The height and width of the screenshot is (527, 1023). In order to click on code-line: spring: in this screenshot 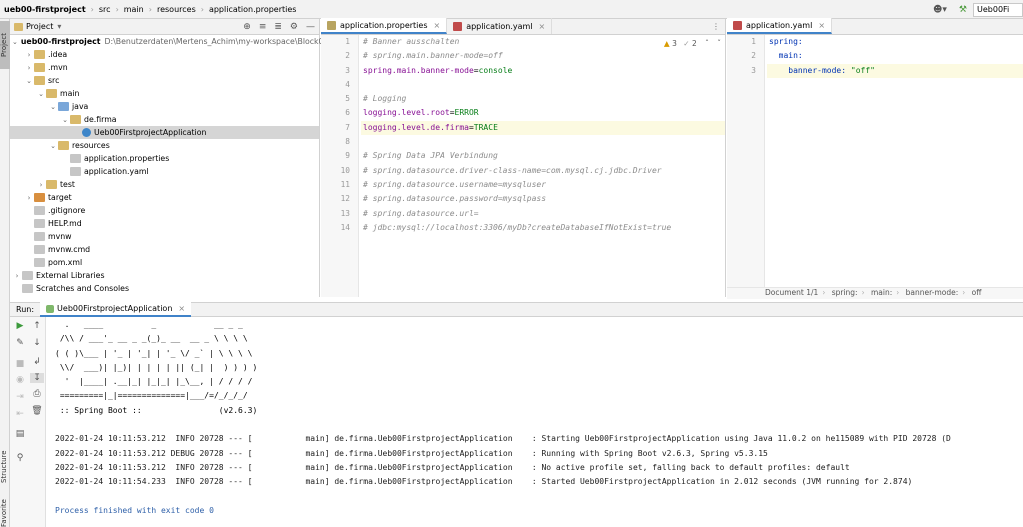, I will do `click(895, 42)`.